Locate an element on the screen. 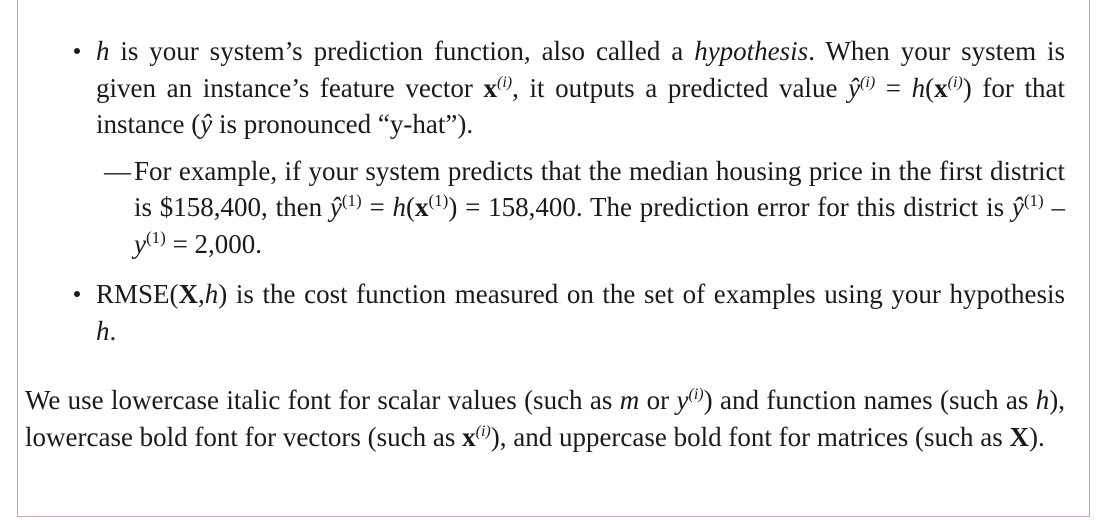  term-hypothesis: hypothesis is located at coordinates (751, 51).